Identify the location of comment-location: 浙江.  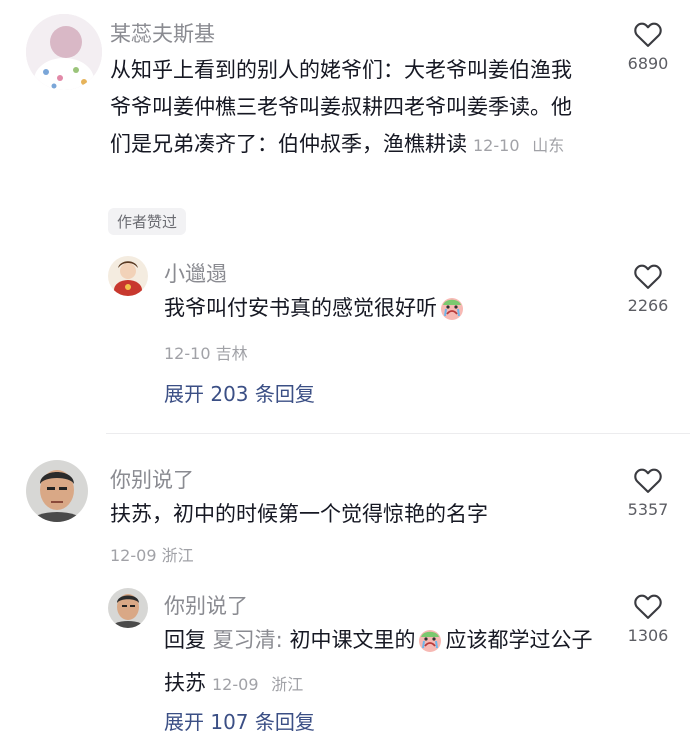
(177, 555).